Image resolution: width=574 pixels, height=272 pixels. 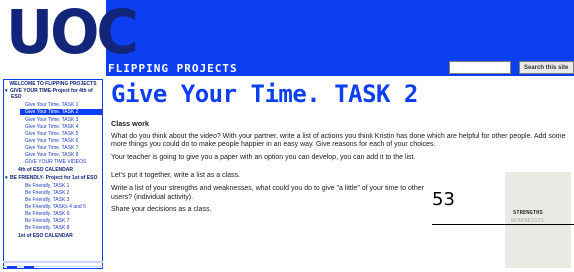 What do you see at coordinates (51, 155) in the screenshot?
I see `sidebar-item-task-8: Give Your Time. TASK 8` at bounding box center [51, 155].